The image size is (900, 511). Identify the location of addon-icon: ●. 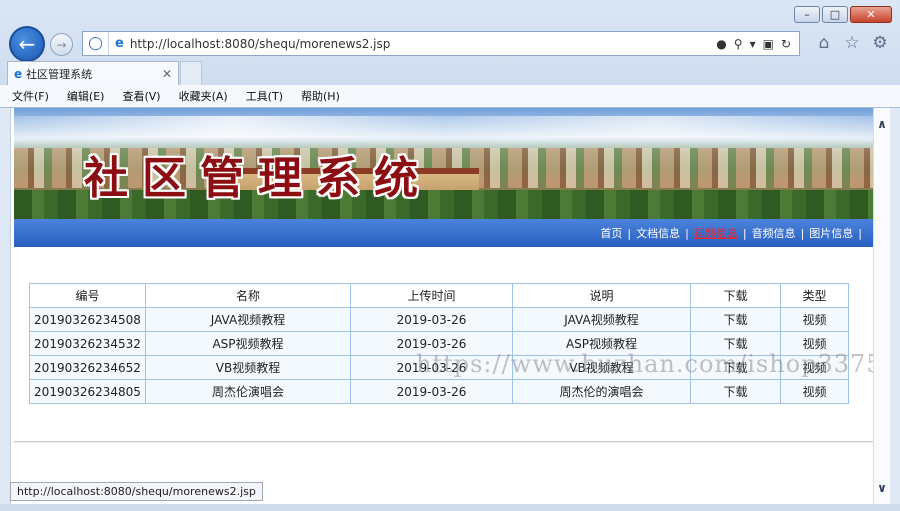
(721, 44).